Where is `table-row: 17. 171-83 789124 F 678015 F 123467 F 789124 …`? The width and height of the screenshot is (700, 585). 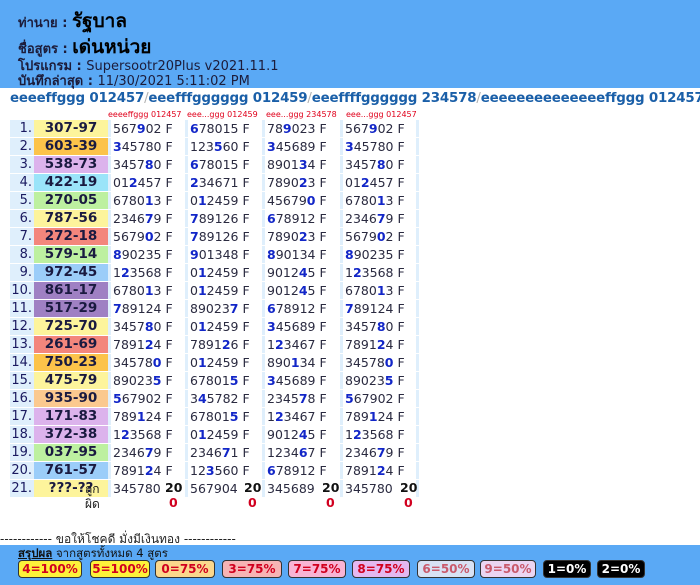
table-row: 17. 171-83 789124 F 678015 F 123467 F 789124 … is located at coordinates (214, 416).